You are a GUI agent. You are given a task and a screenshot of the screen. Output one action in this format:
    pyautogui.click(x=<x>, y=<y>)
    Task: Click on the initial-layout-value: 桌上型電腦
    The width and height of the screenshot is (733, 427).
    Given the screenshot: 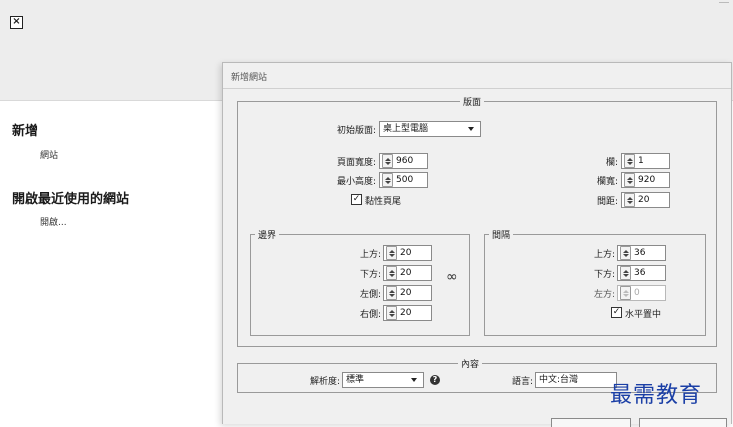 What is the action you would take?
    pyautogui.click(x=406, y=129)
    